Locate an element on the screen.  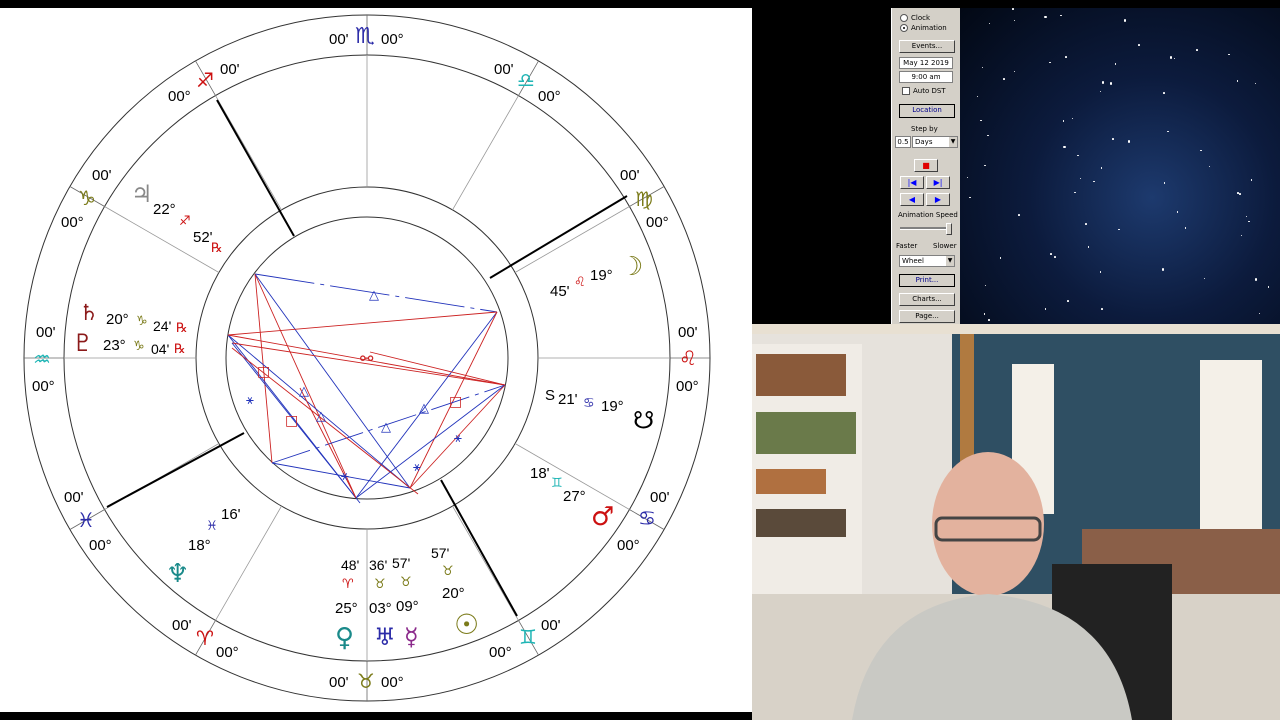
node-minutes: 21' is located at coordinates (568, 399).